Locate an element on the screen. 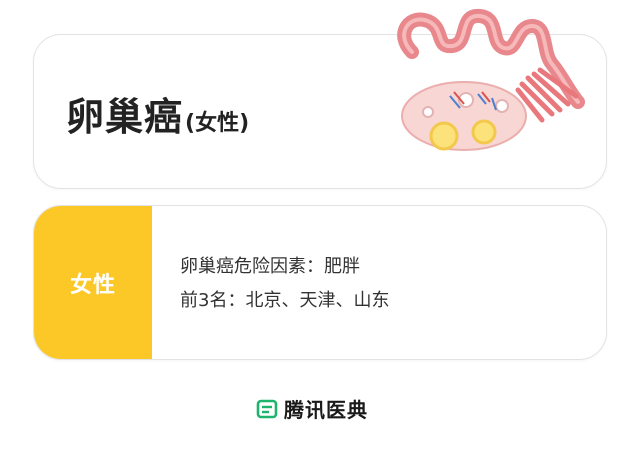  risk-info-text: 卵巢癌危险因素：肥胖 前3名：北京、天津、山东 is located at coordinates (284, 284).